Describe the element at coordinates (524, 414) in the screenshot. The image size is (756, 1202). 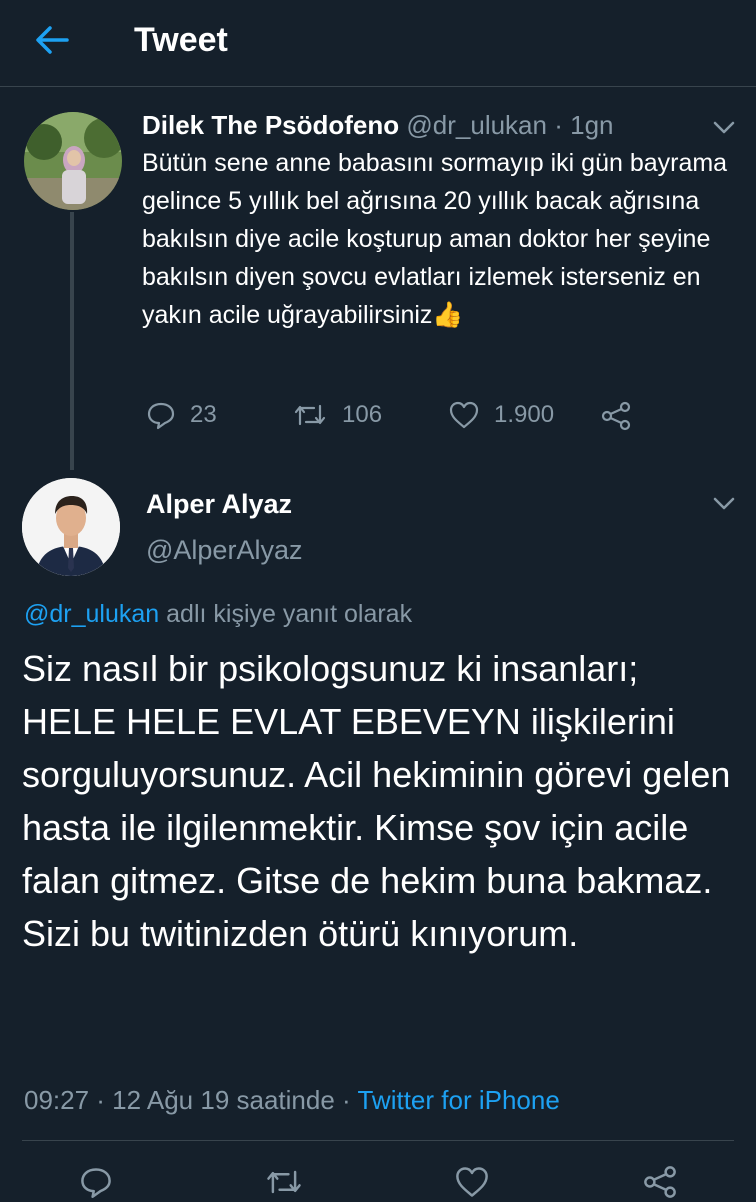
I see `like-count: 1.900` at that location.